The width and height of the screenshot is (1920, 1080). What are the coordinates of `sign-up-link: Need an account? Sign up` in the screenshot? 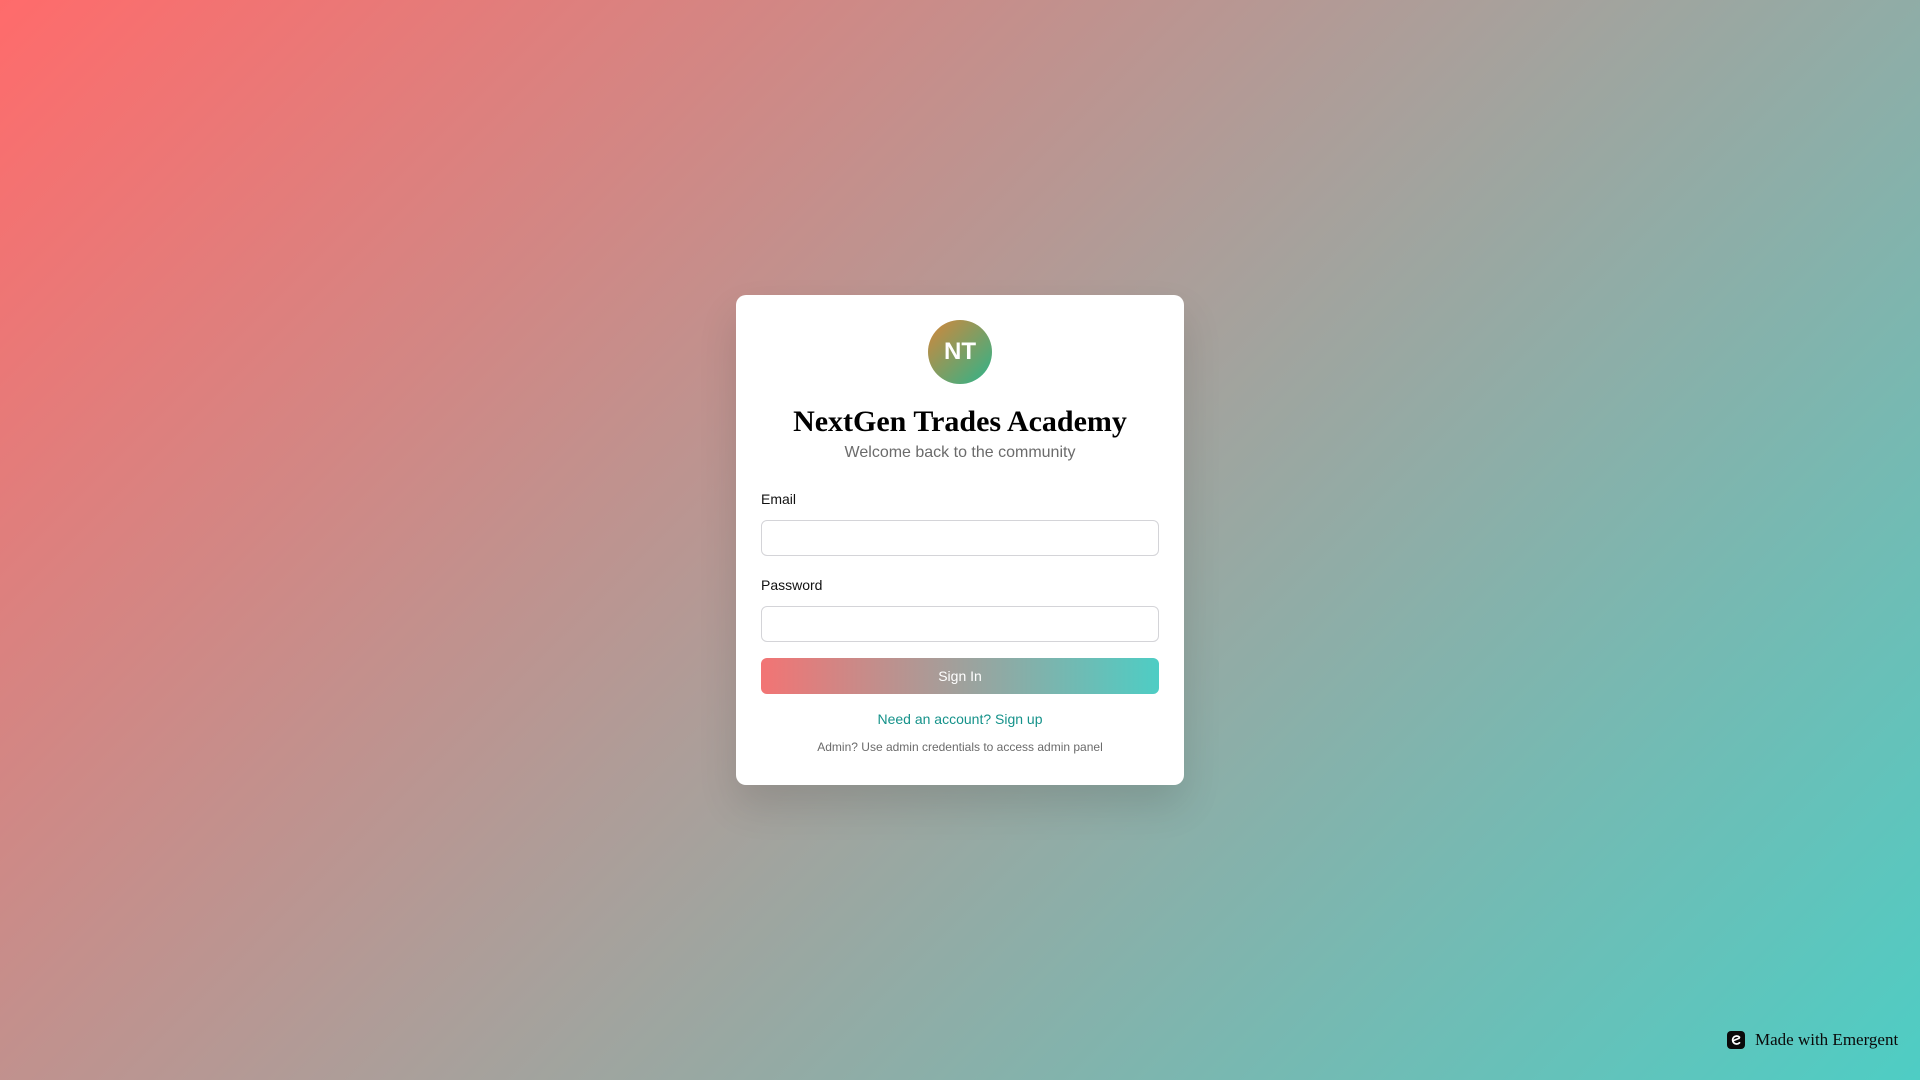 It's located at (960, 719).